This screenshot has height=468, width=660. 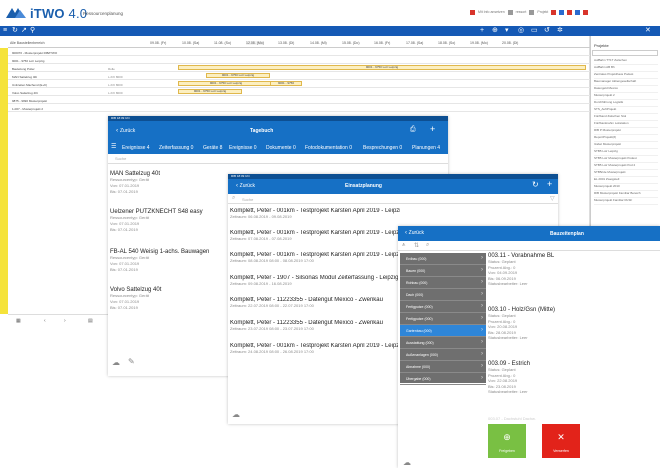 I want to click on sidebar-item: Datengeld Mexico, so click(x=626, y=89).